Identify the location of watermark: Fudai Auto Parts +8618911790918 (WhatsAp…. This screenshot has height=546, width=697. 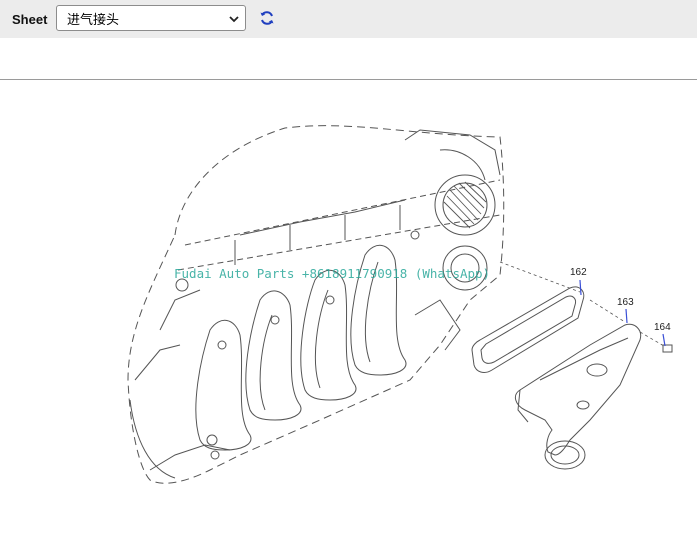
(332, 273).